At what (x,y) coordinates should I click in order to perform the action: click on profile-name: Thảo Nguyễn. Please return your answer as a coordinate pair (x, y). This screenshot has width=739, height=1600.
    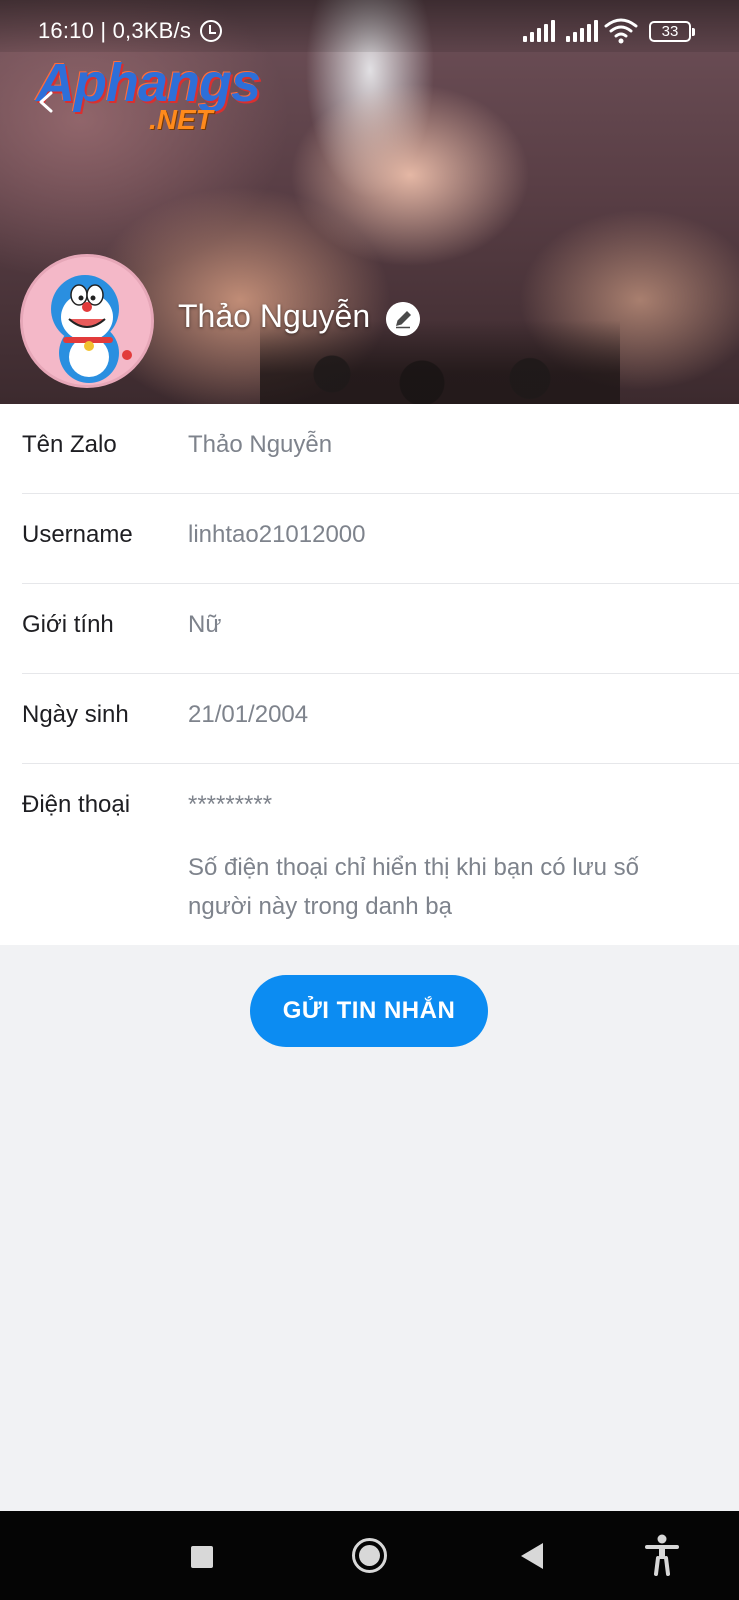
    Looking at the image, I should click on (274, 316).